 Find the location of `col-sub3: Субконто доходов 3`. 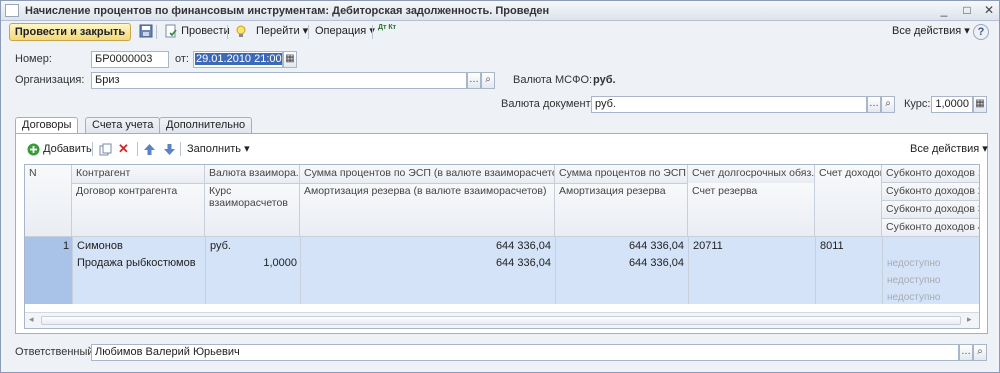

col-sub3: Субконто доходов 3 is located at coordinates (930, 210).